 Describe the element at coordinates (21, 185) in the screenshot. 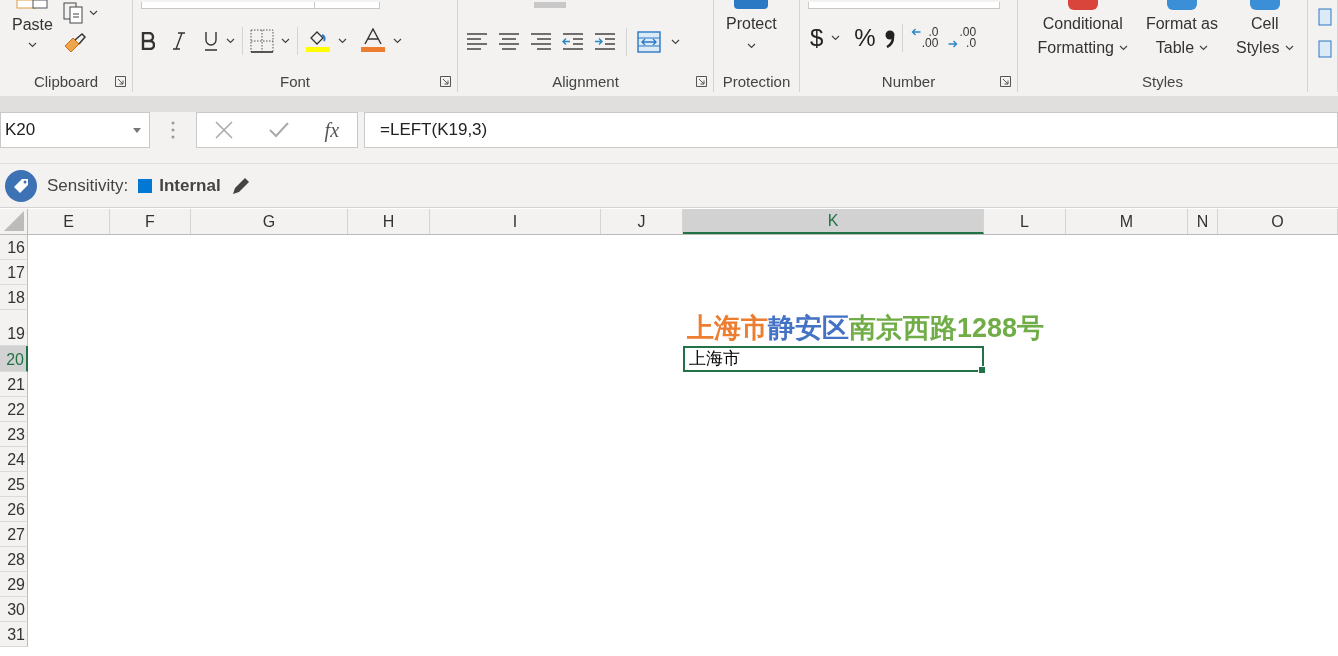

I see `tag-icon` at that location.